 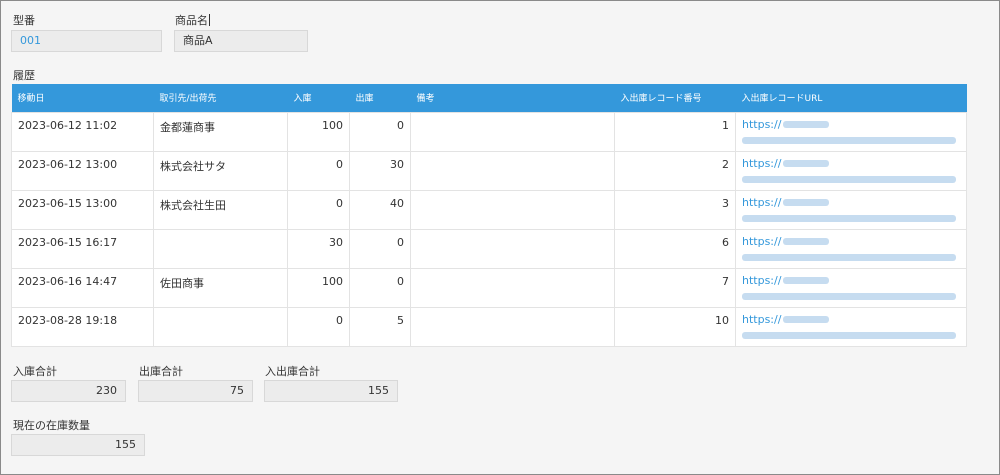 I want to click on table-row: 2023-06-15 13:00 株式会社生田 0 40 3 https://, so click(x=489, y=209).